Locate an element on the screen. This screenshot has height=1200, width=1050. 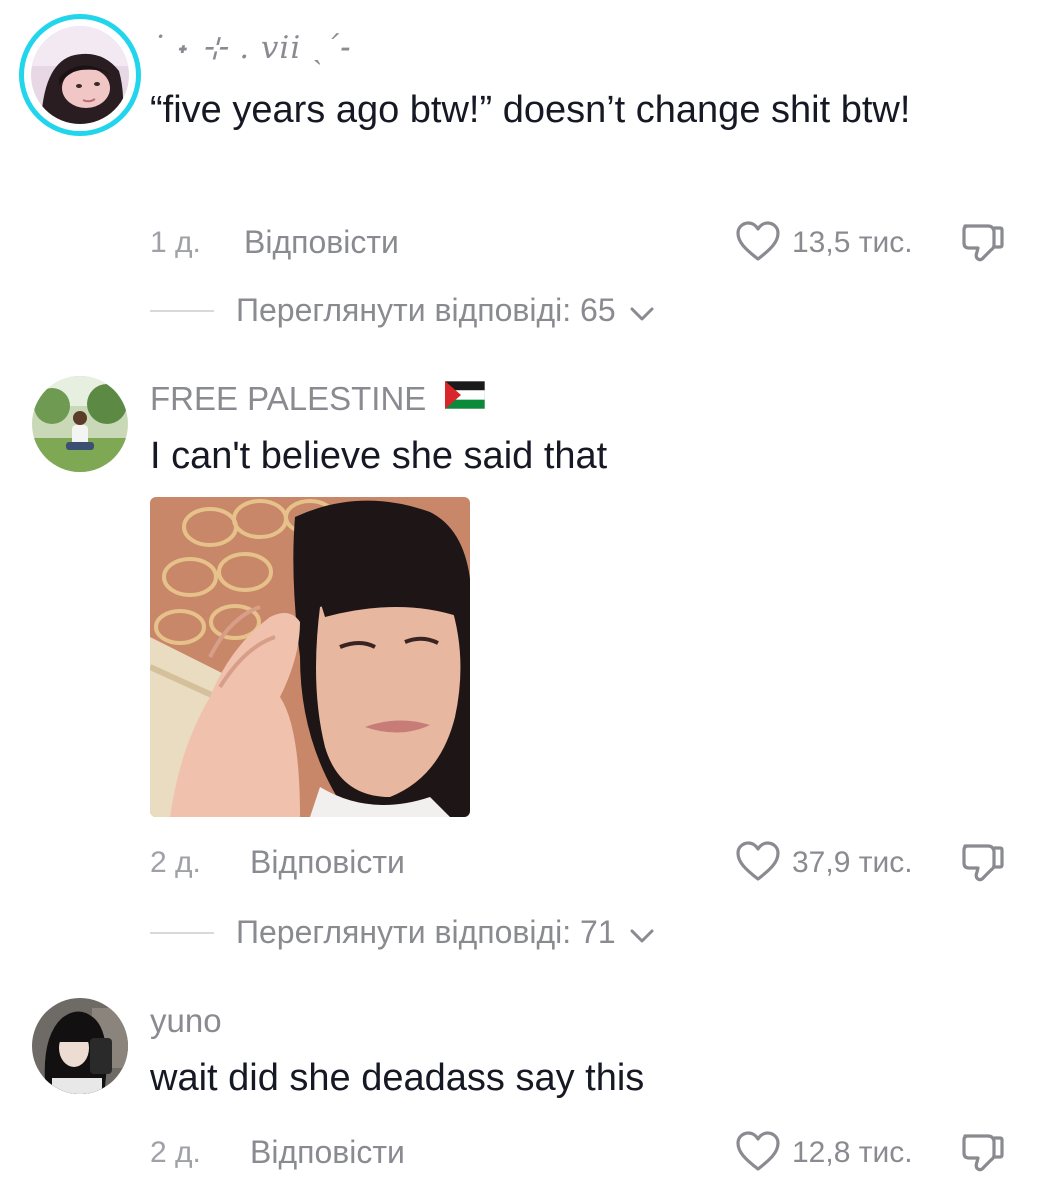
like-count: 37,9 тис. is located at coordinates (852, 862).